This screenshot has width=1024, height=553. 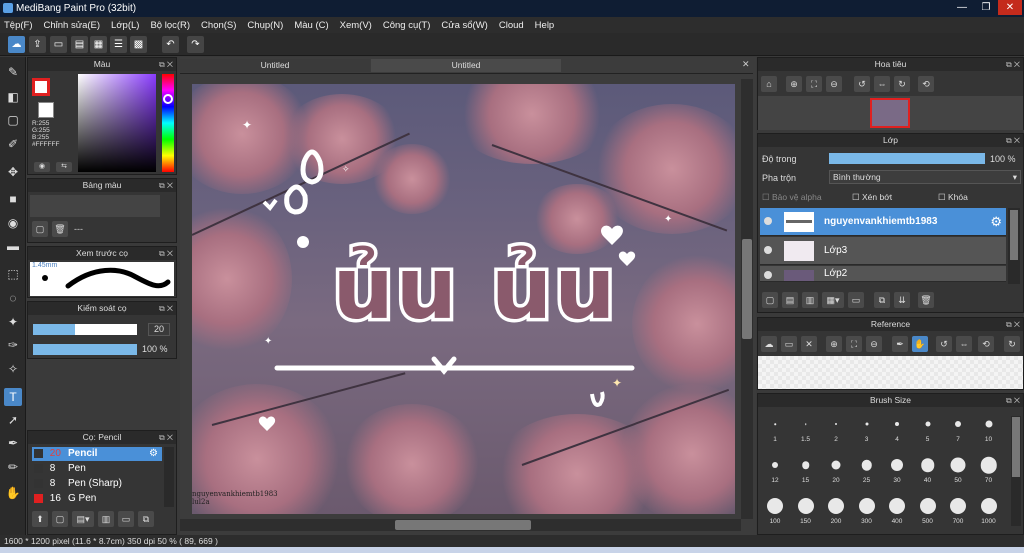 What do you see at coordinates (168, 99) in the screenshot?
I see `hue-slider-handle` at bounding box center [168, 99].